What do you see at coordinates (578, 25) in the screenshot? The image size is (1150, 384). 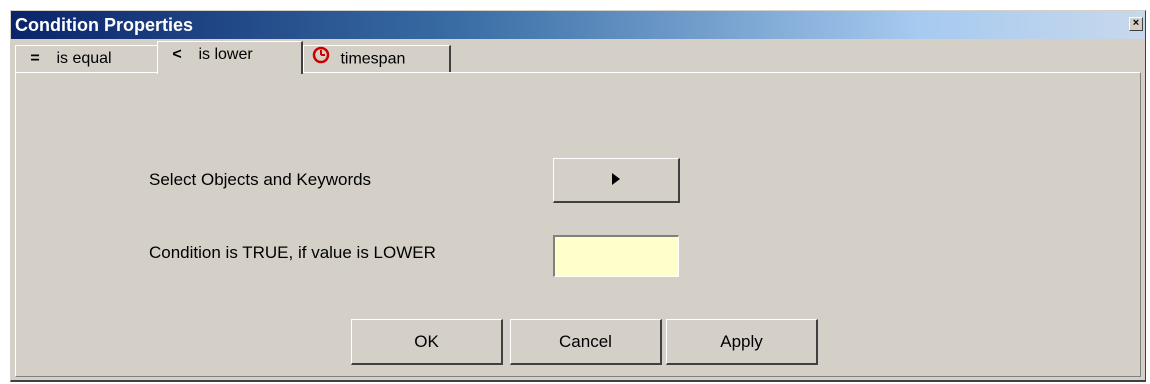 I see `title-bar: Condition Properties ×` at bounding box center [578, 25].